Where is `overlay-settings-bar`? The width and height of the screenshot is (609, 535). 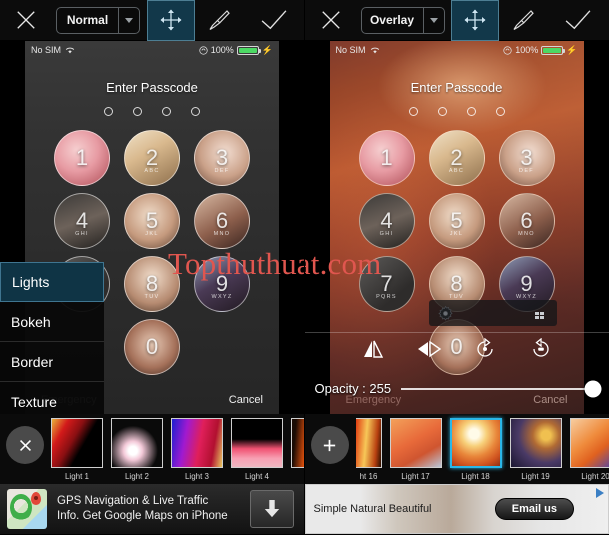 overlay-settings-bar is located at coordinates (492, 313).